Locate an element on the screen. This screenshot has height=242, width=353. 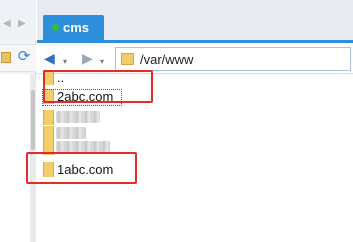
tab-cms: cms is located at coordinates (73, 27).